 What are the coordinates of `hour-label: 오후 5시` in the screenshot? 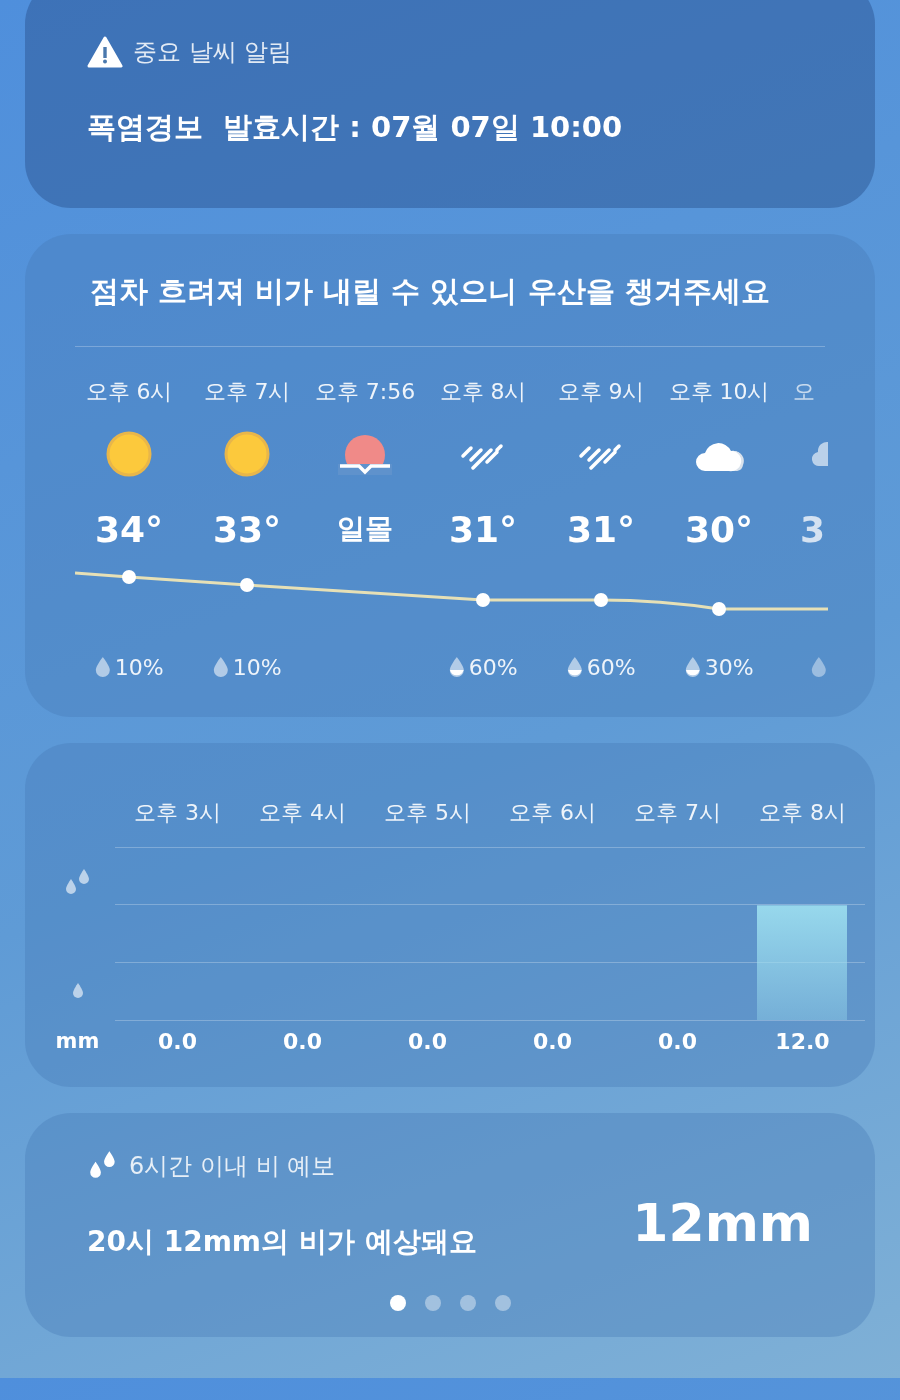 It's located at (427, 813).